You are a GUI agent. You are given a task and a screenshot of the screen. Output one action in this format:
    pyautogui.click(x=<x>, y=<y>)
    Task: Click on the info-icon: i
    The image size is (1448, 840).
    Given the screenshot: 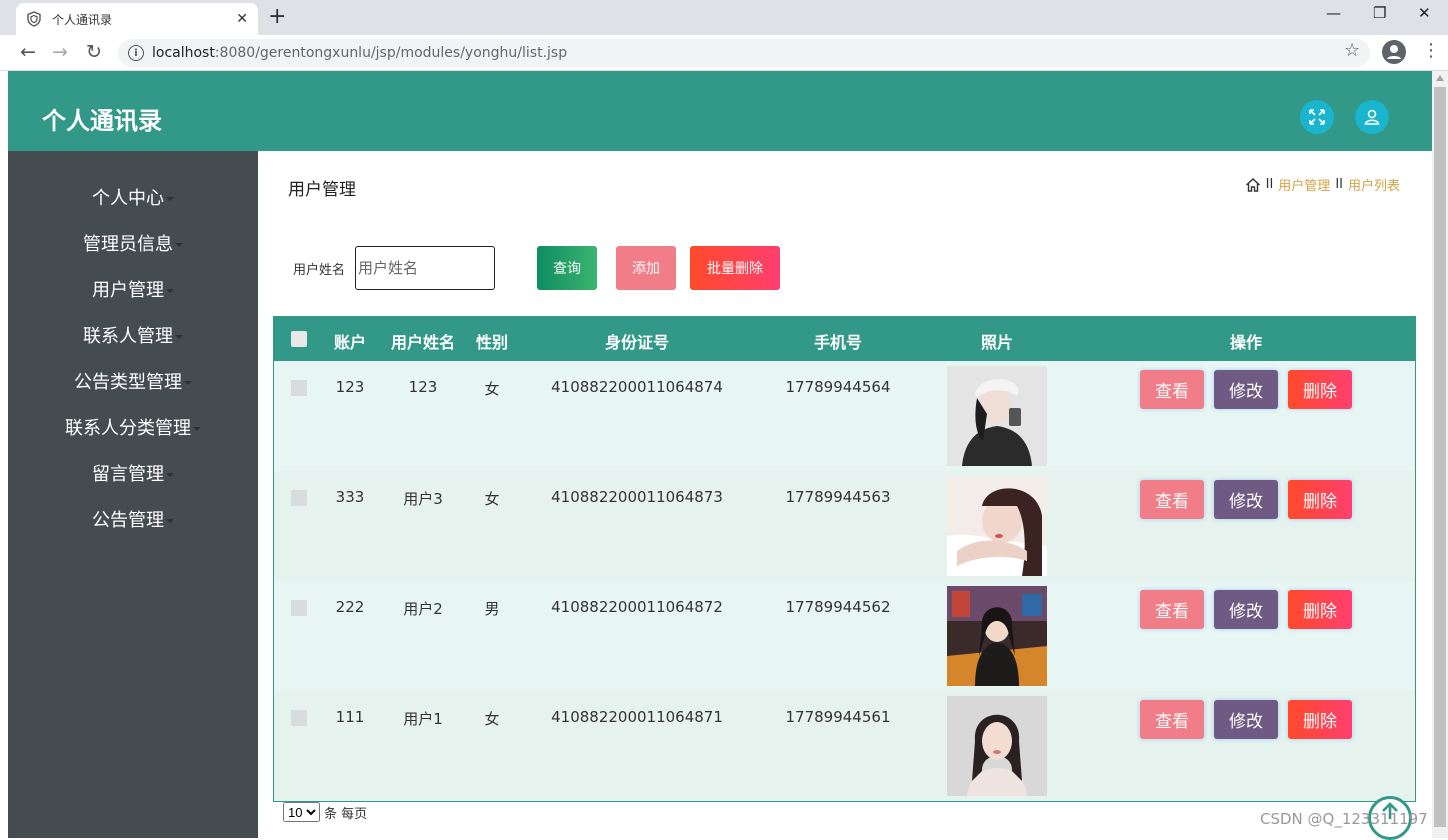 What is the action you would take?
    pyautogui.click(x=136, y=53)
    